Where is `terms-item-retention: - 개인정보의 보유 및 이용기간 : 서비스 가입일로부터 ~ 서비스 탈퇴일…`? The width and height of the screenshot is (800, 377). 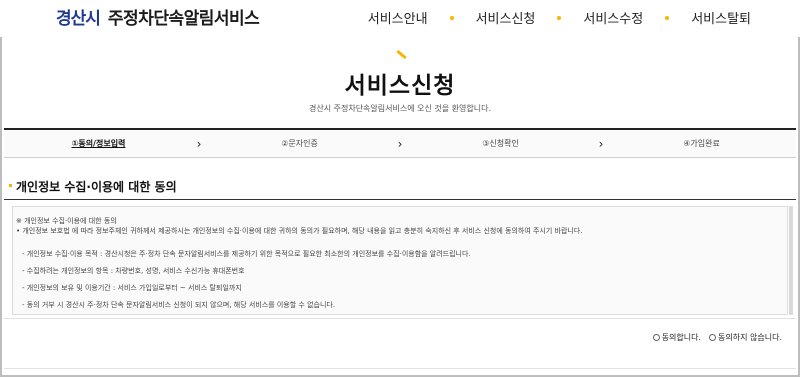
terms-item-retention: - 개인정보의 보유 및 이용기간 : 서비스 가입일로부터 ~ 서비스 탈퇴일… is located at coordinates (132, 288).